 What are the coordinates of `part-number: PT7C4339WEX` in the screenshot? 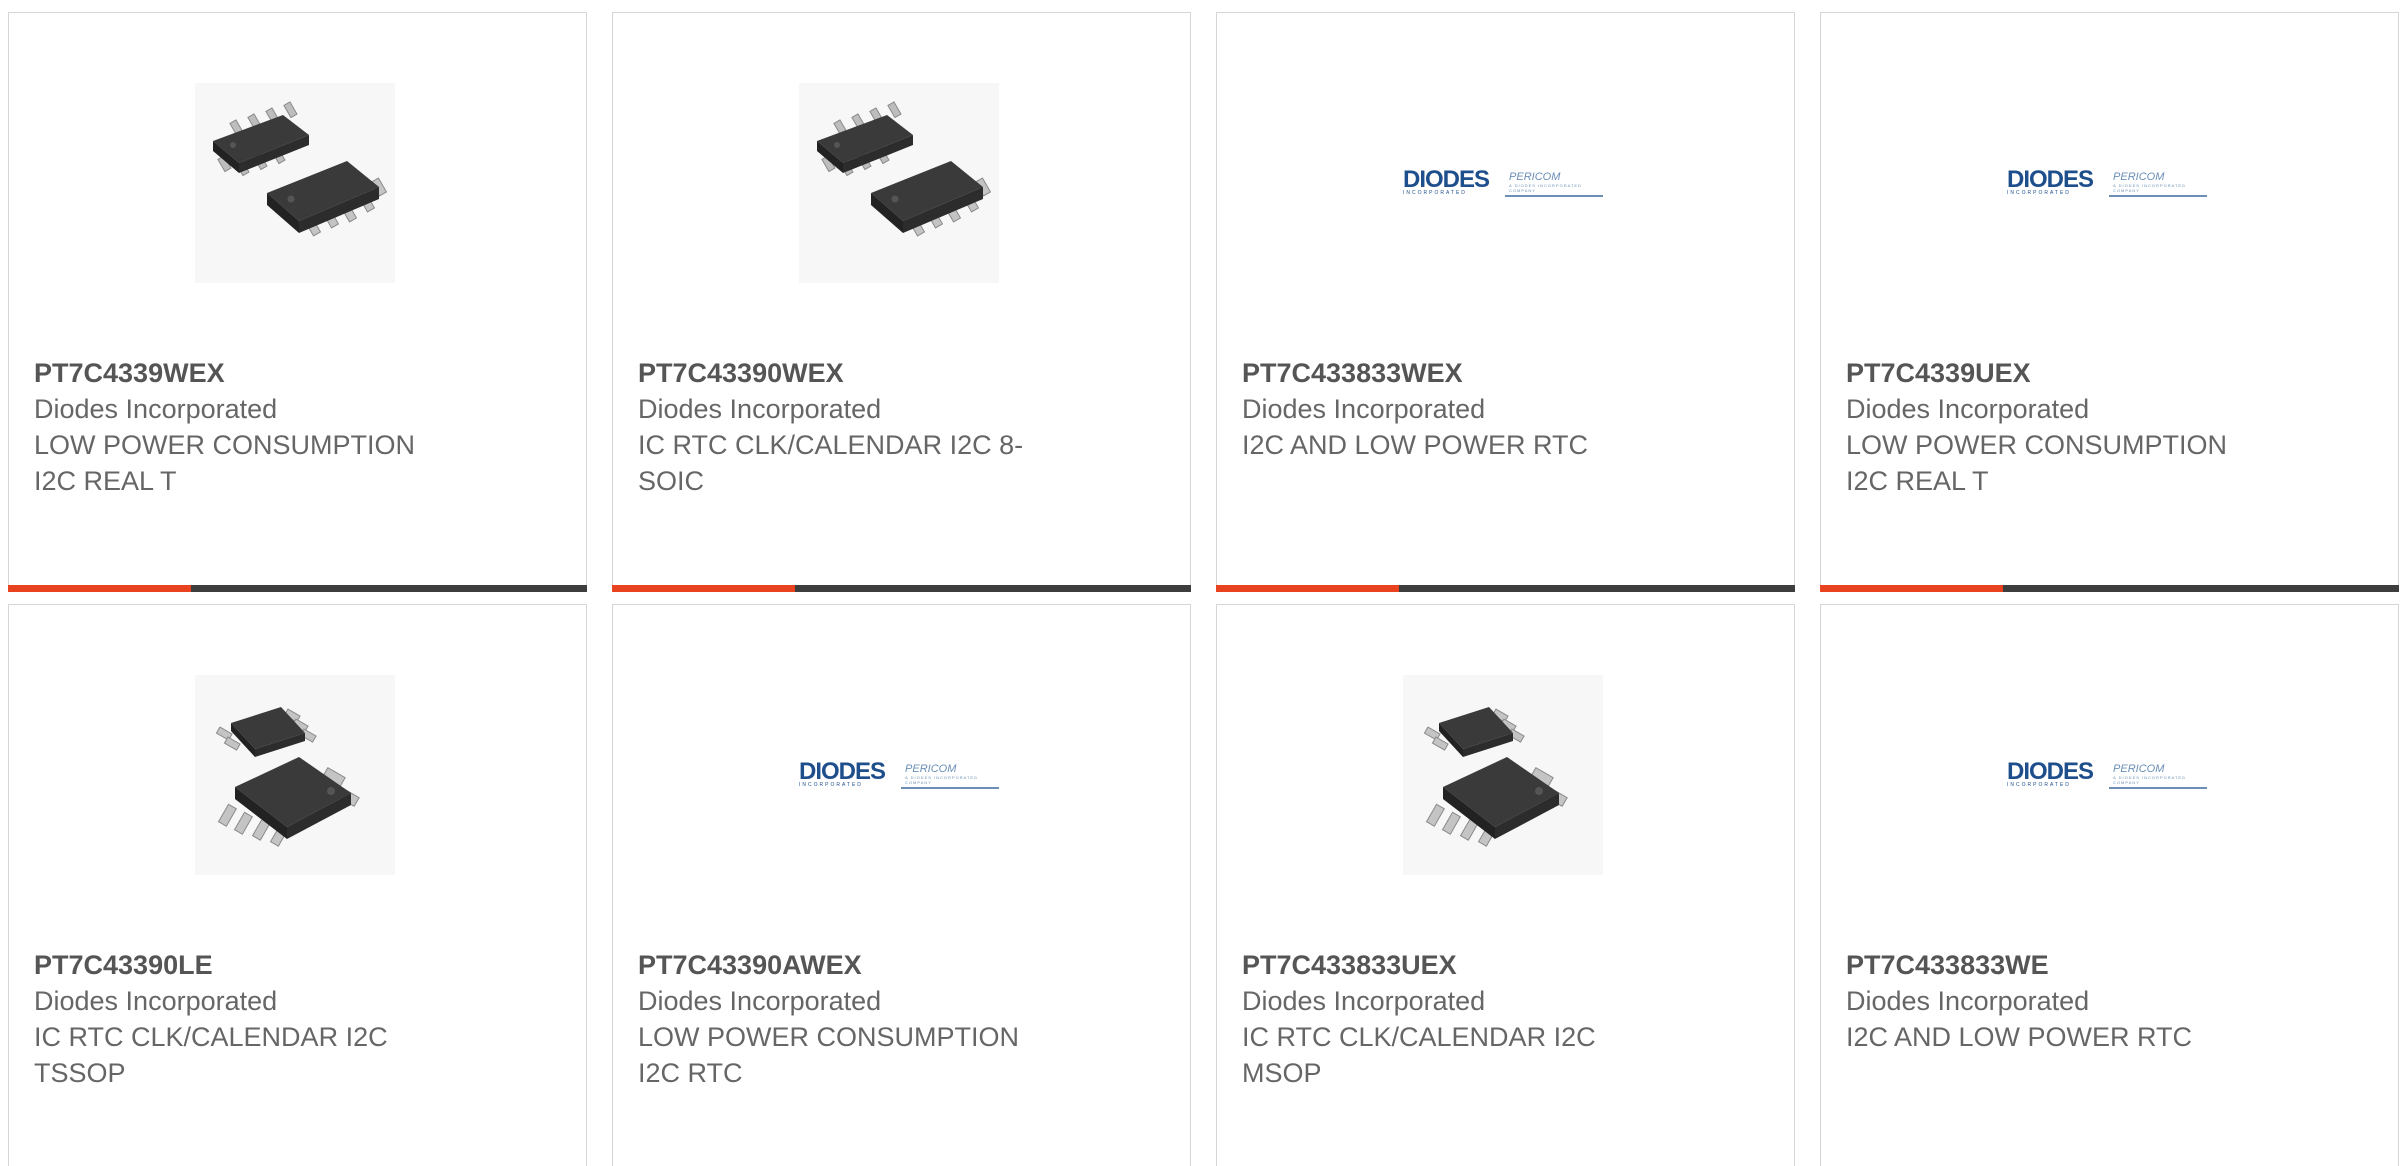 It's located at (249, 373).